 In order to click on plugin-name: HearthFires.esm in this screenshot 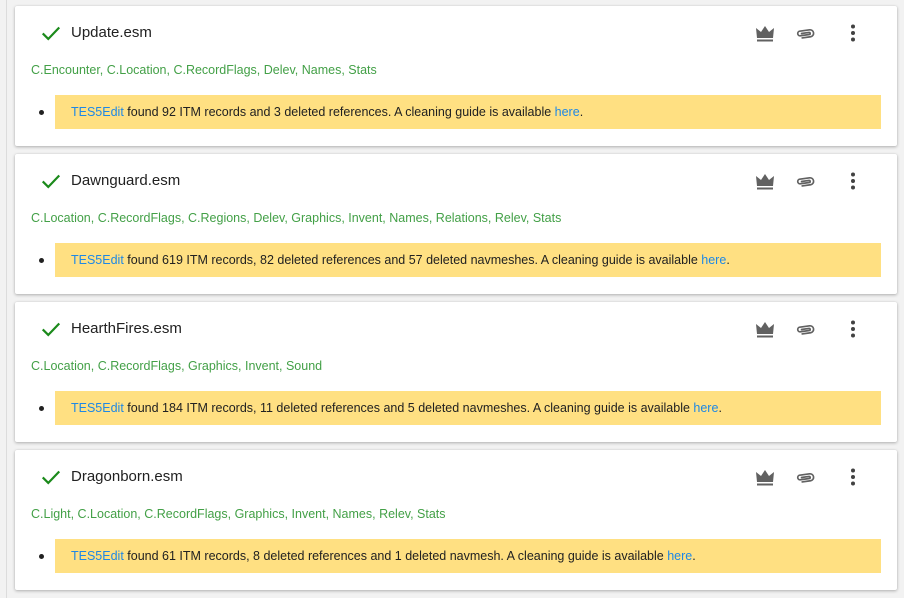, I will do `click(126, 328)`.